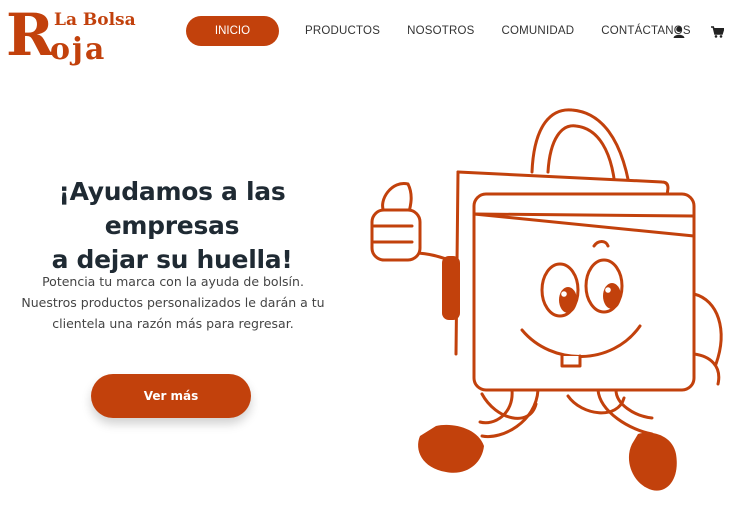 The height and width of the screenshot is (505, 744). Describe the element at coordinates (679, 32) in the screenshot. I see `user-icon` at that location.